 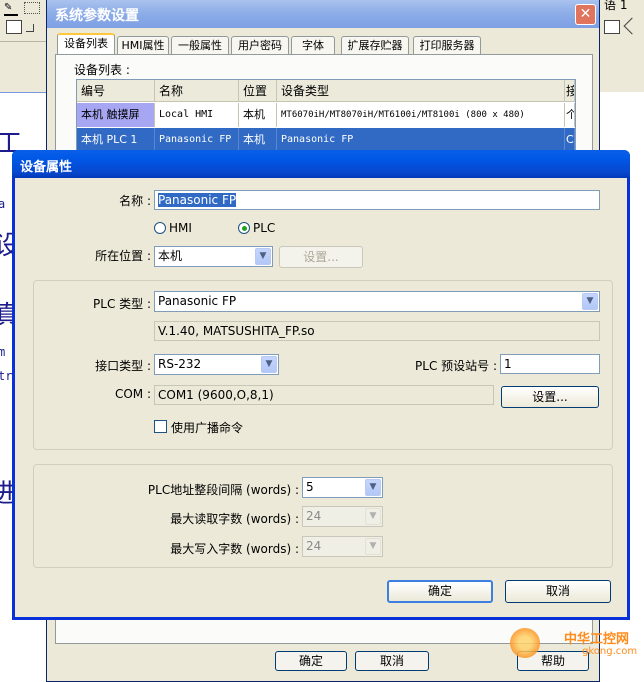 What do you see at coordinates (570, 140) in the screenshot?
I see `cell-extra: C` at bounding box center [570, 140].